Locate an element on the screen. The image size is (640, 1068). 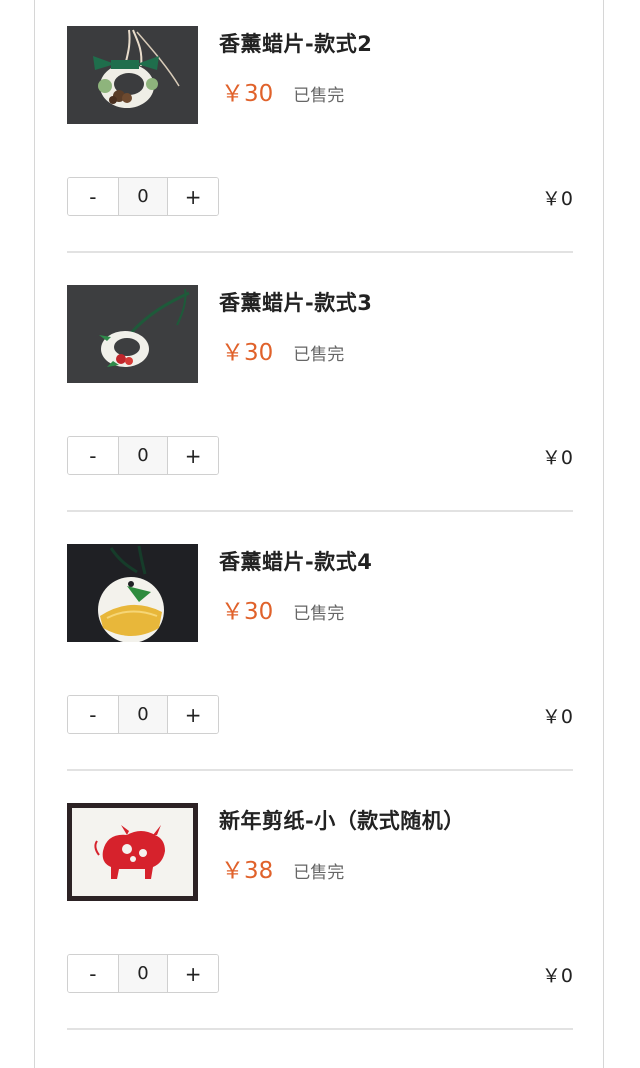
wax-tablet-ring-photo is located at coordinates (132, 75).